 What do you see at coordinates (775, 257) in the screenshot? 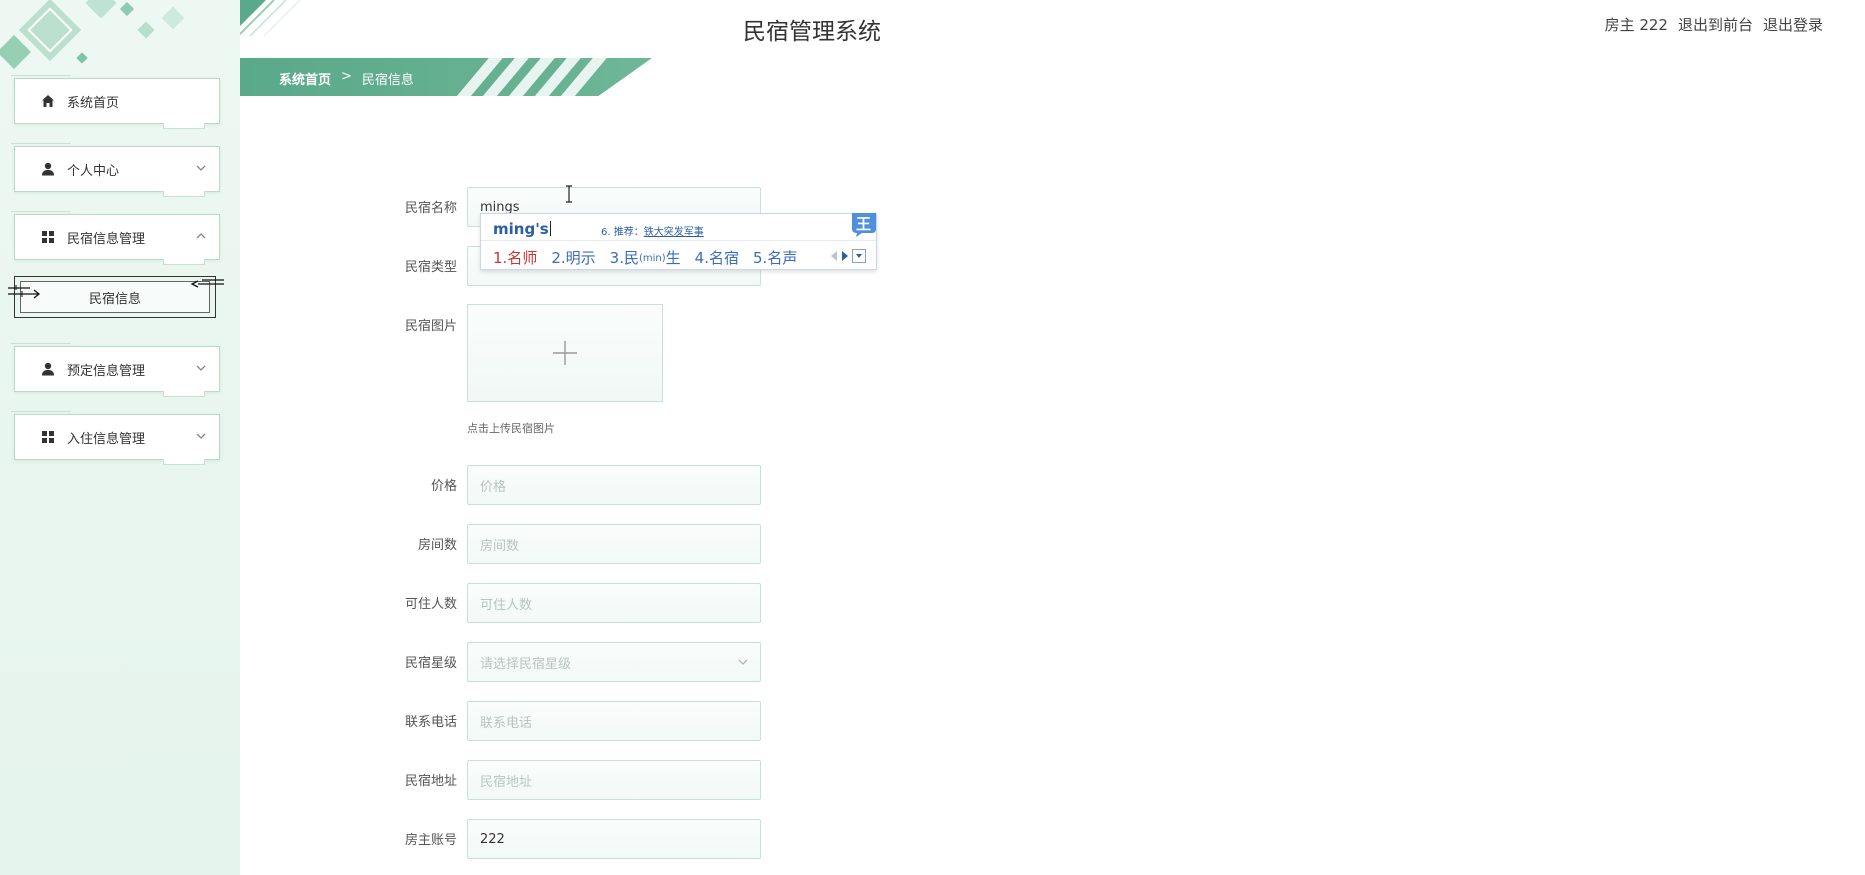
I see `ime-candidate: 5.名声` at bounding box center [775, 257].